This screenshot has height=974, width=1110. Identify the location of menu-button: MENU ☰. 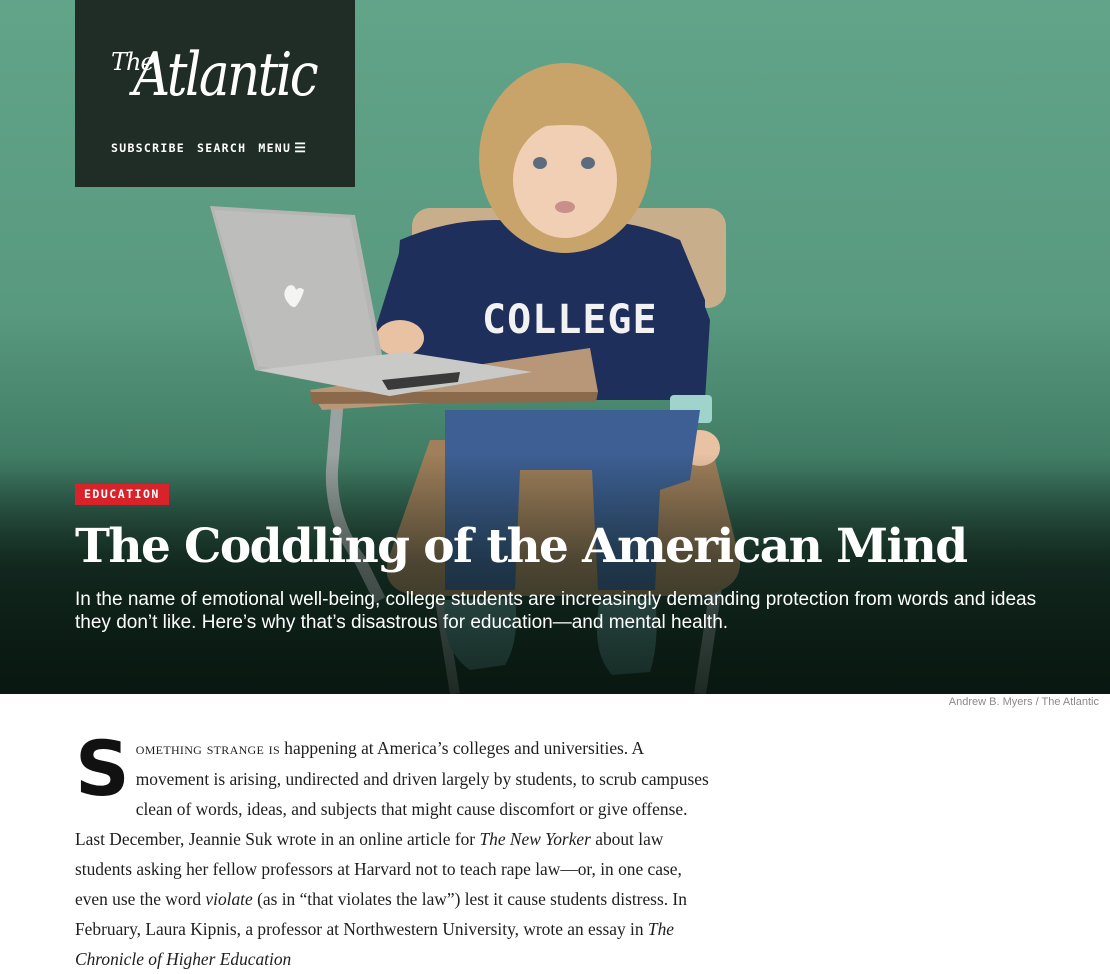
(282, 148).